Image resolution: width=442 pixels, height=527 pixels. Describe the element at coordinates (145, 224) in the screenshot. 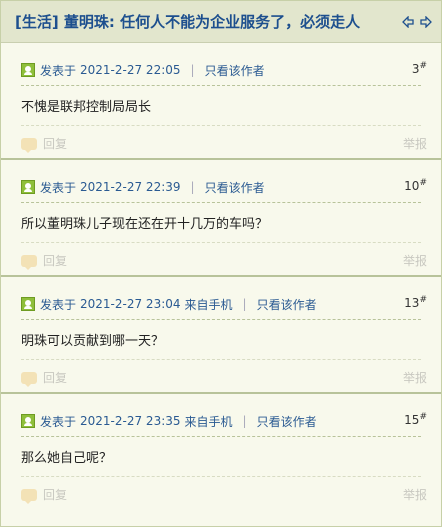

I see `post-body: 所以董明珠儿子现在还在开十几万的车吗？` at that location.